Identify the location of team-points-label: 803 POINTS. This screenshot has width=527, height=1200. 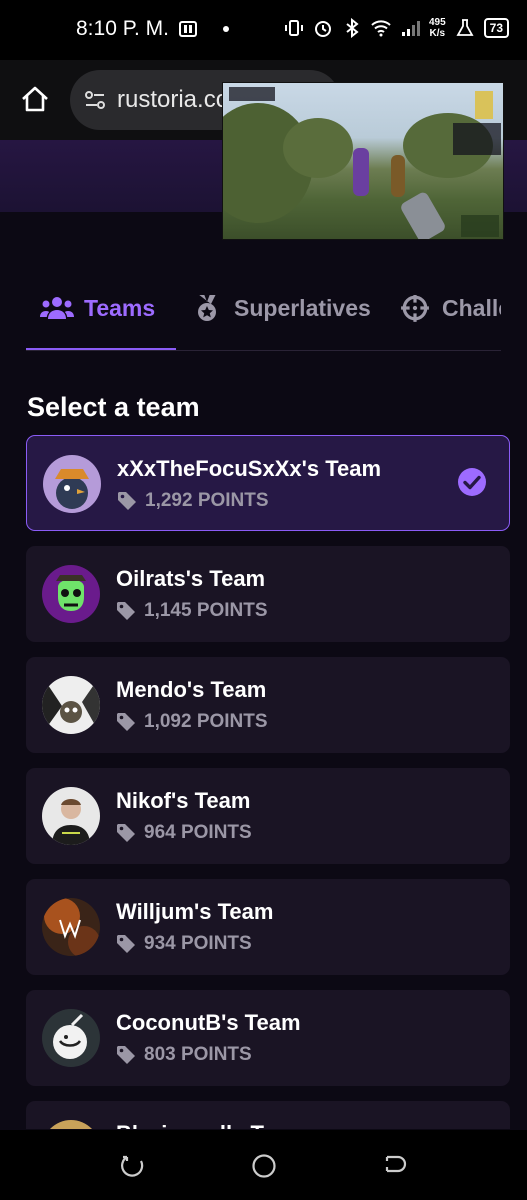
(198, 1054).